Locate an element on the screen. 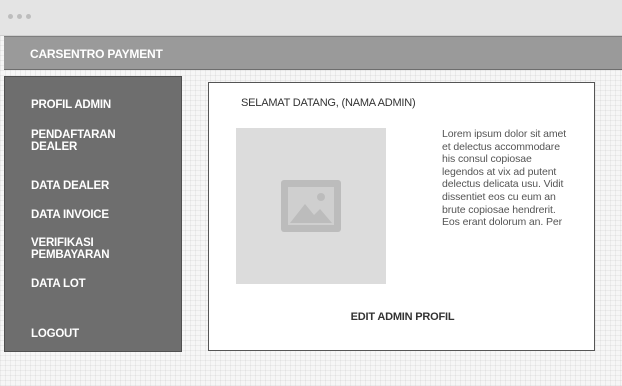 This screenshot has height=386, width=622. welcome-heading: SELAMAT DATANG, (NAMA ADMIN) is located at coordinates (328, 103).